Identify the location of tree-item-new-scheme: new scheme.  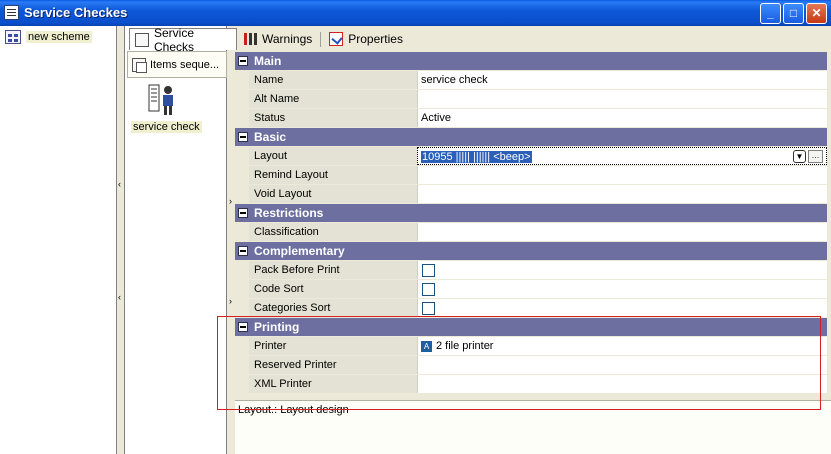
(48, 37).